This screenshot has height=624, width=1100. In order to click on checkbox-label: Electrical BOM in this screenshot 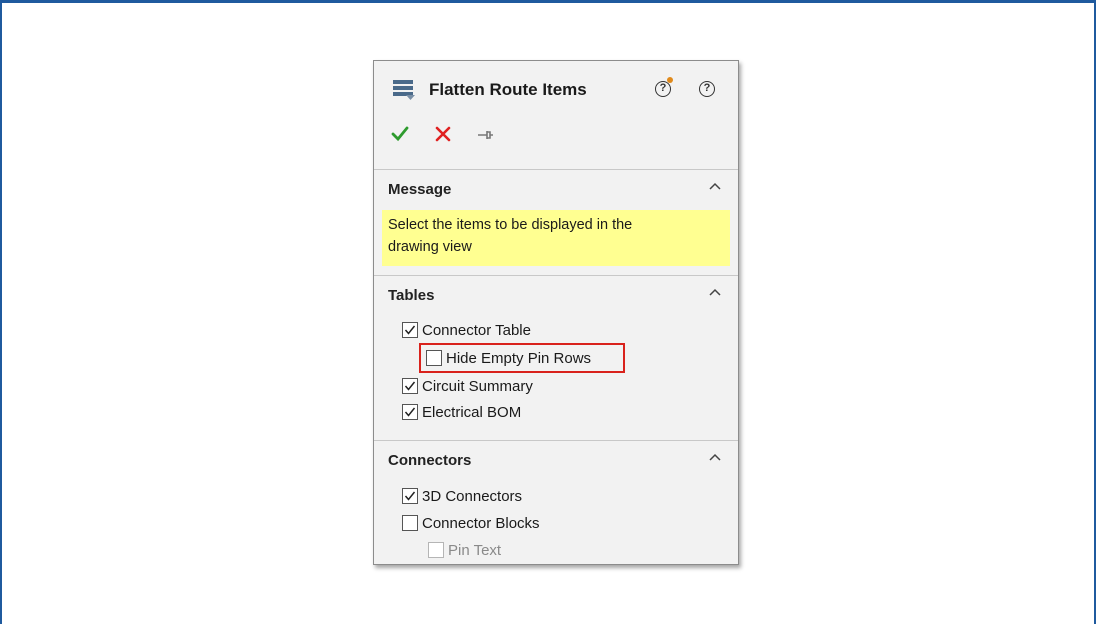, I will do `click(472, 412)`.